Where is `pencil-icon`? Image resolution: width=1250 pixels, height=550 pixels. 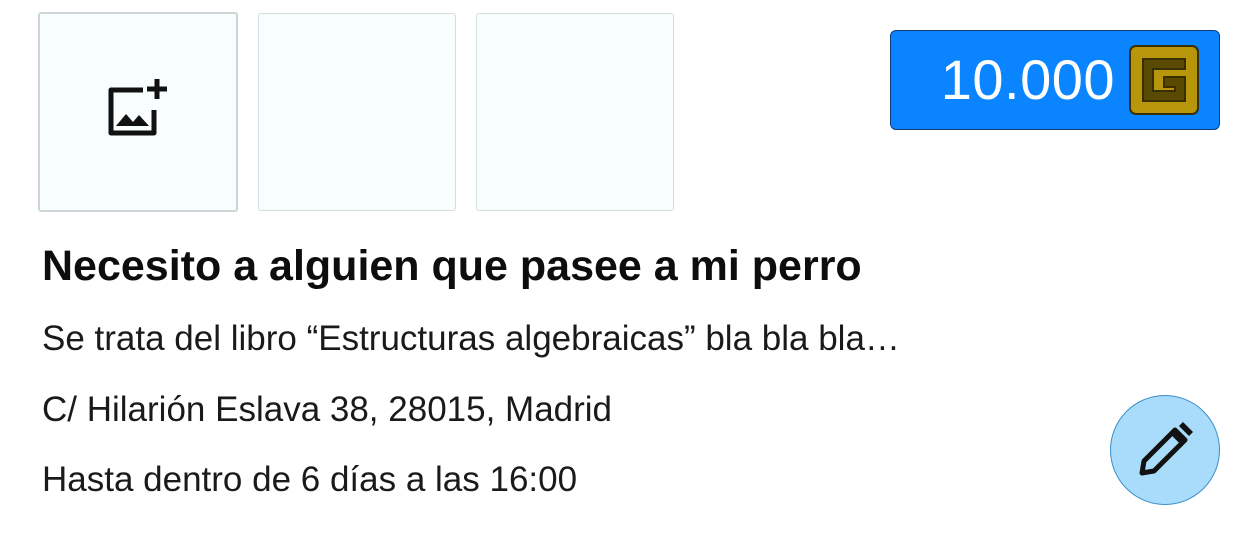
pencil-icon is located at coordinates (1165, 450).